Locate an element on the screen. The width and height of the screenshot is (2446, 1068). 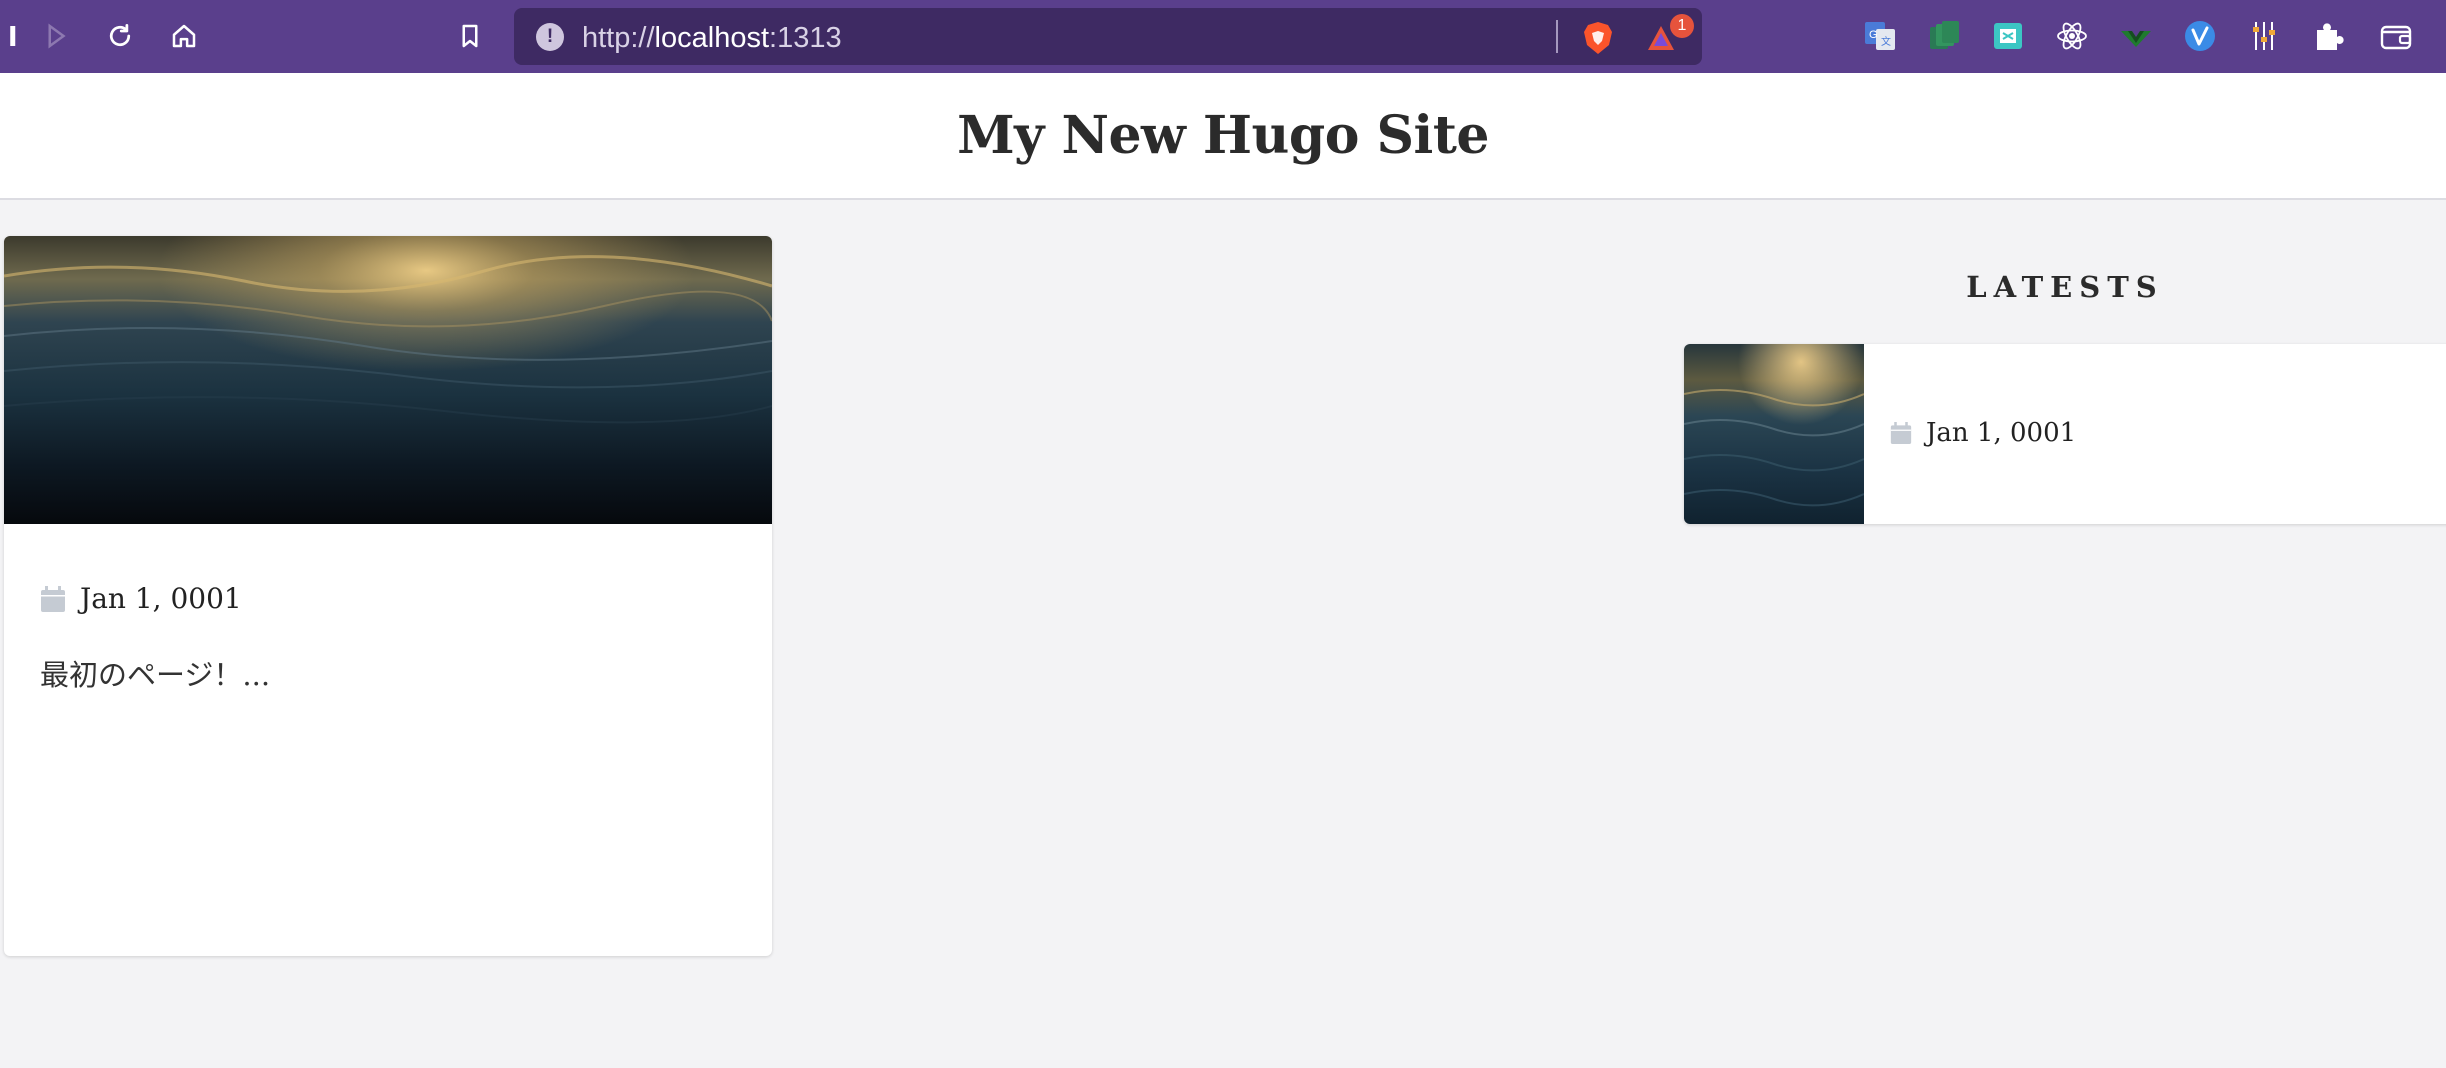
screen-capture-extension is located at coordinates (2008, 36).